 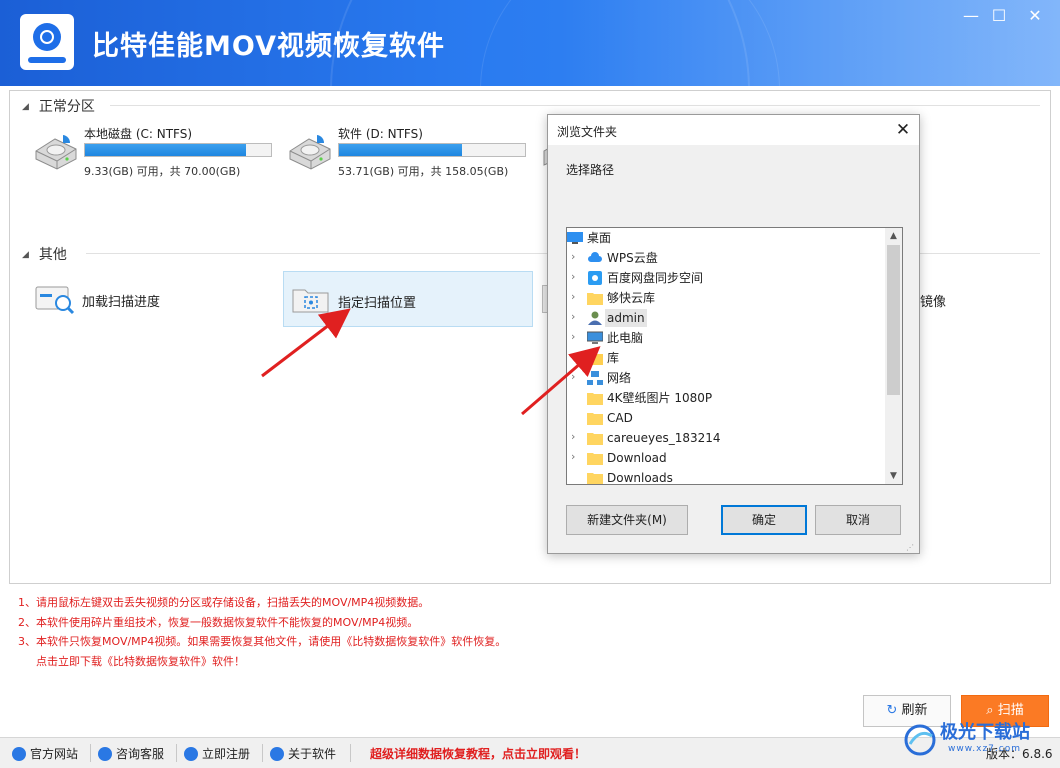 What do you see at coordinates (893, 236) in the screenshot?
I see `scroll-up-arrow-icon: ▲` at bounding box center [893, 236].